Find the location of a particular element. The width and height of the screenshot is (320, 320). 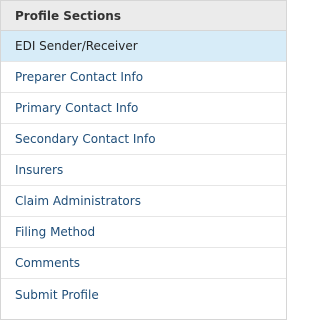

nav-item-insurers: Insurers is located at coordinates (143, 170).